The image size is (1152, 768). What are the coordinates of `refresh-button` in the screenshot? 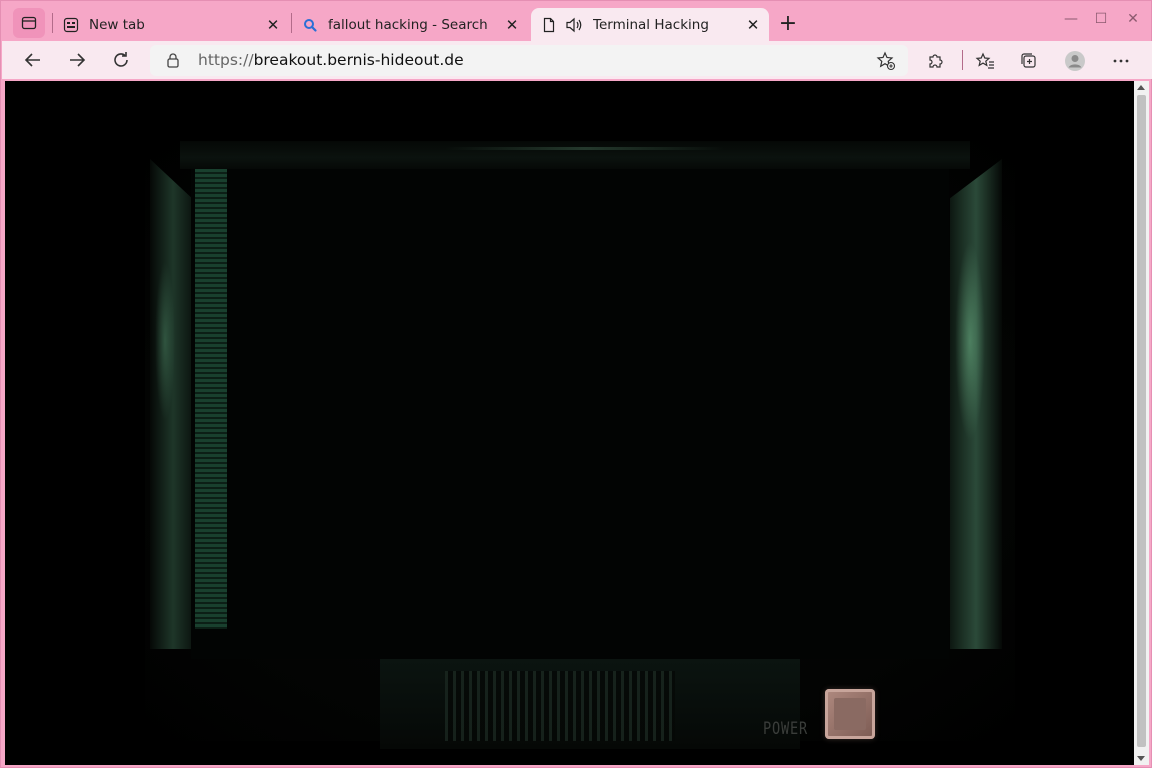 It's located at (121, 60).